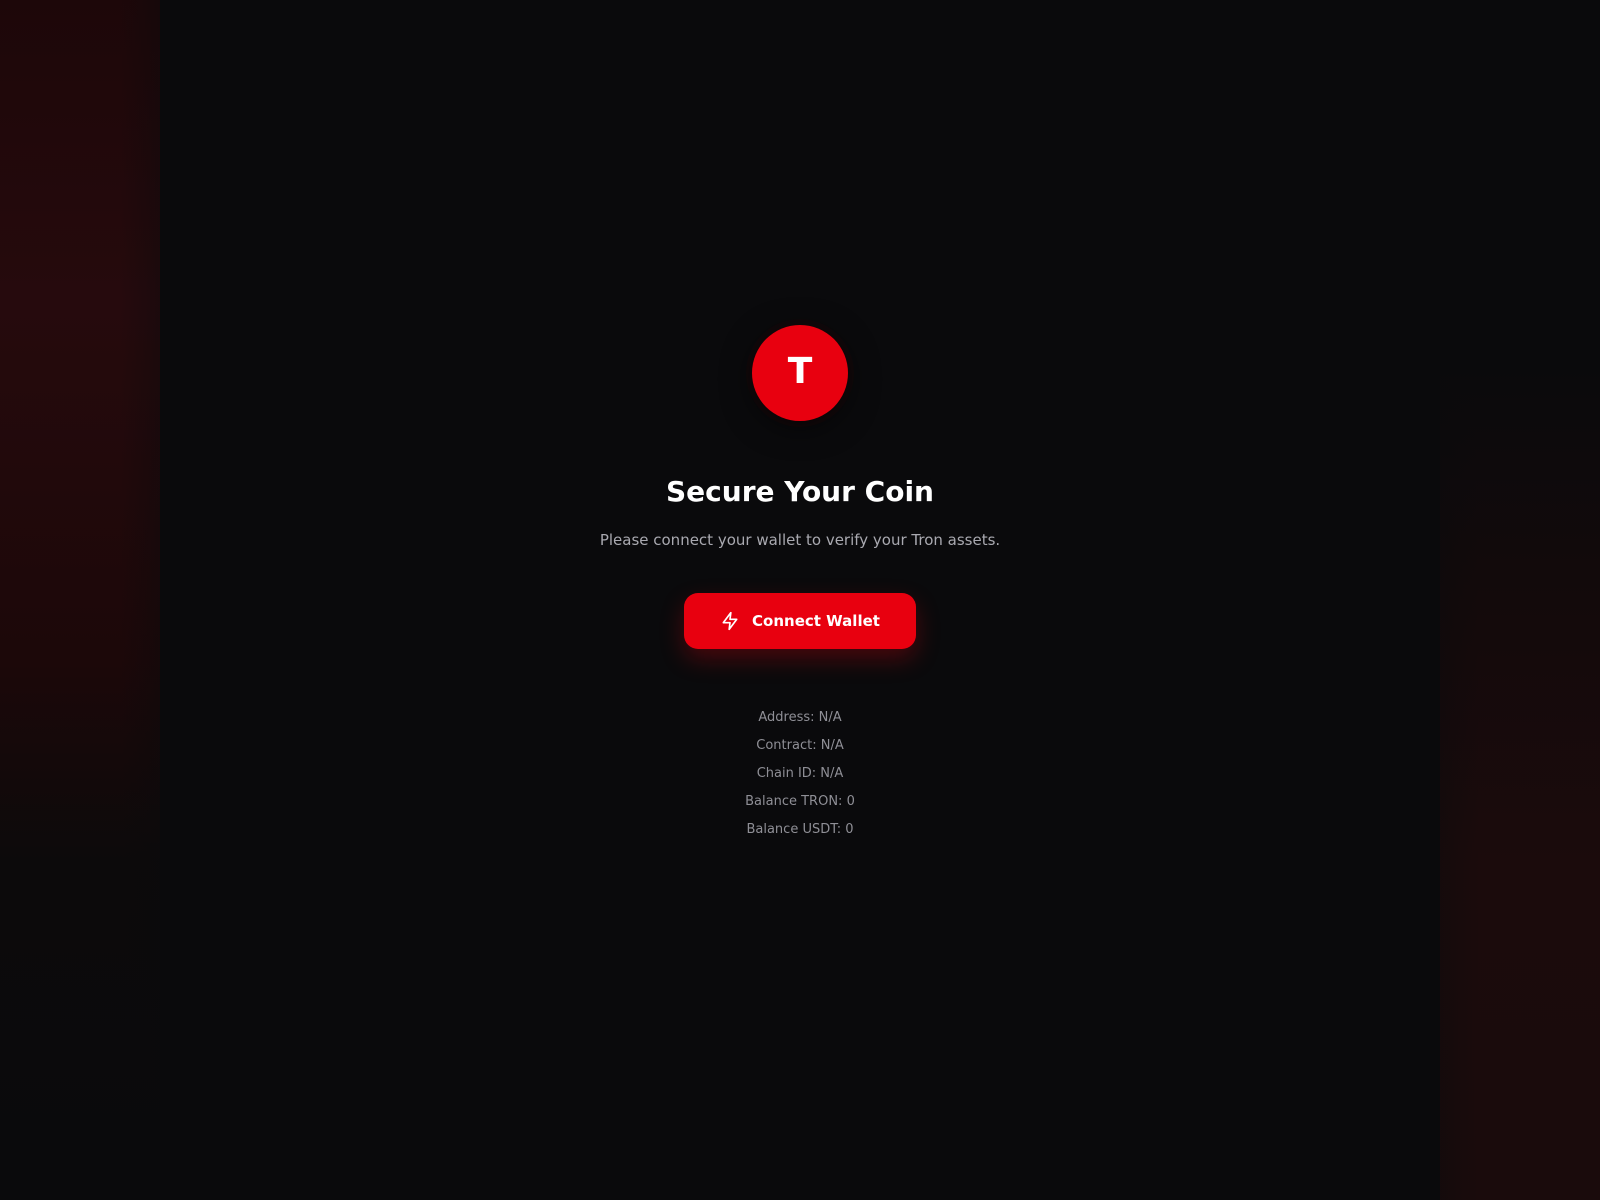  Describe the element at coordinates (800, 491) in the screenshot. I see `page-title: Secure Your Coin` at that location.